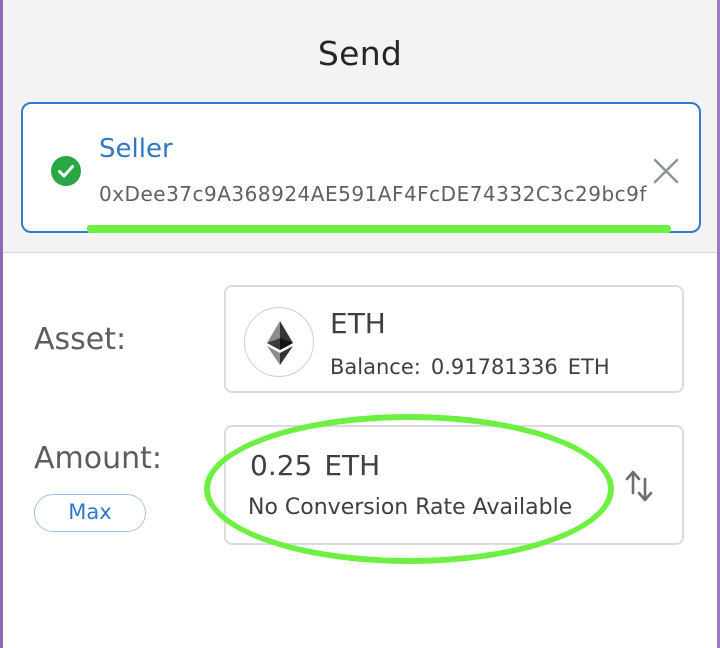 The width and height of the screenshot is (720, 648). I want to click on amount-input: 0.25 ETH No Conversion Rate Available, so click(454, 485).